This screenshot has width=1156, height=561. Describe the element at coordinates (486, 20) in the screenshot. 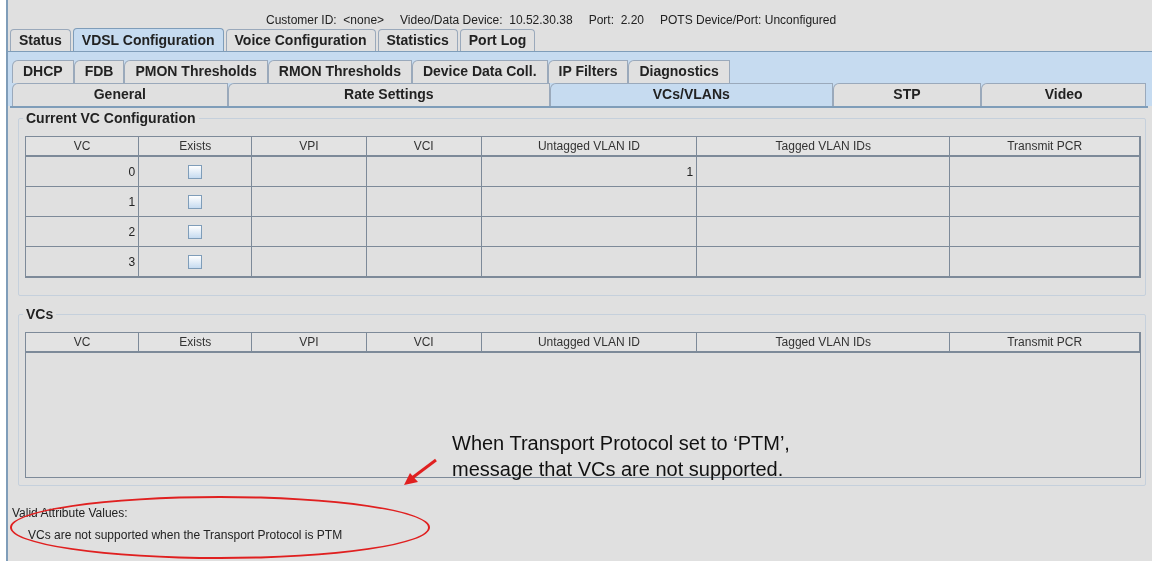

I see `info-text: Video/Data Device: 10.52.30.38` at that location.